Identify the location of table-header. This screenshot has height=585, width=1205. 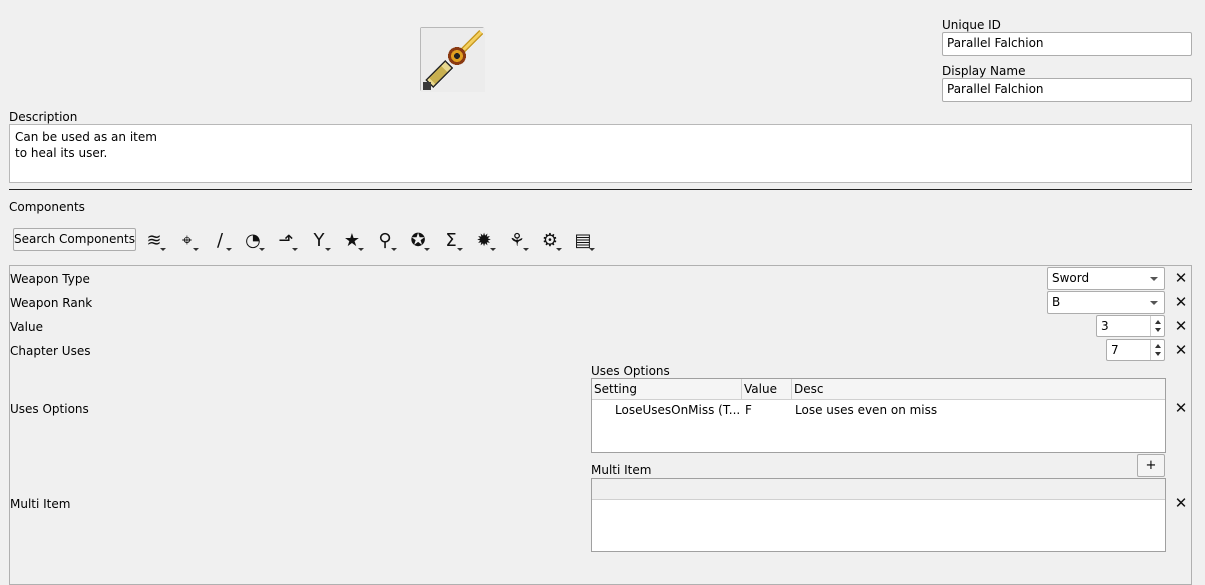
(878, 489).